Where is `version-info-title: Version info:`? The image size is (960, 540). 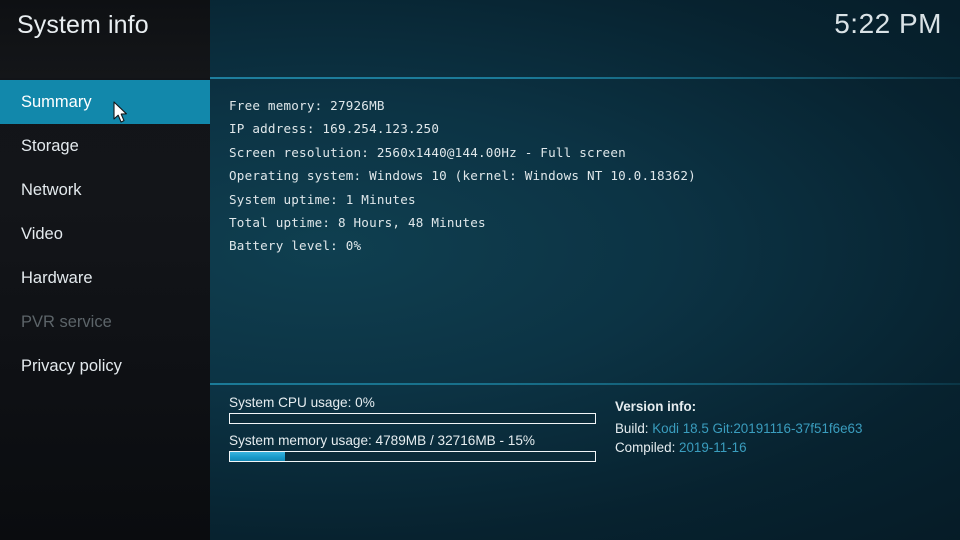
version-info-title: Version info: is located at coordinates (656, 406).